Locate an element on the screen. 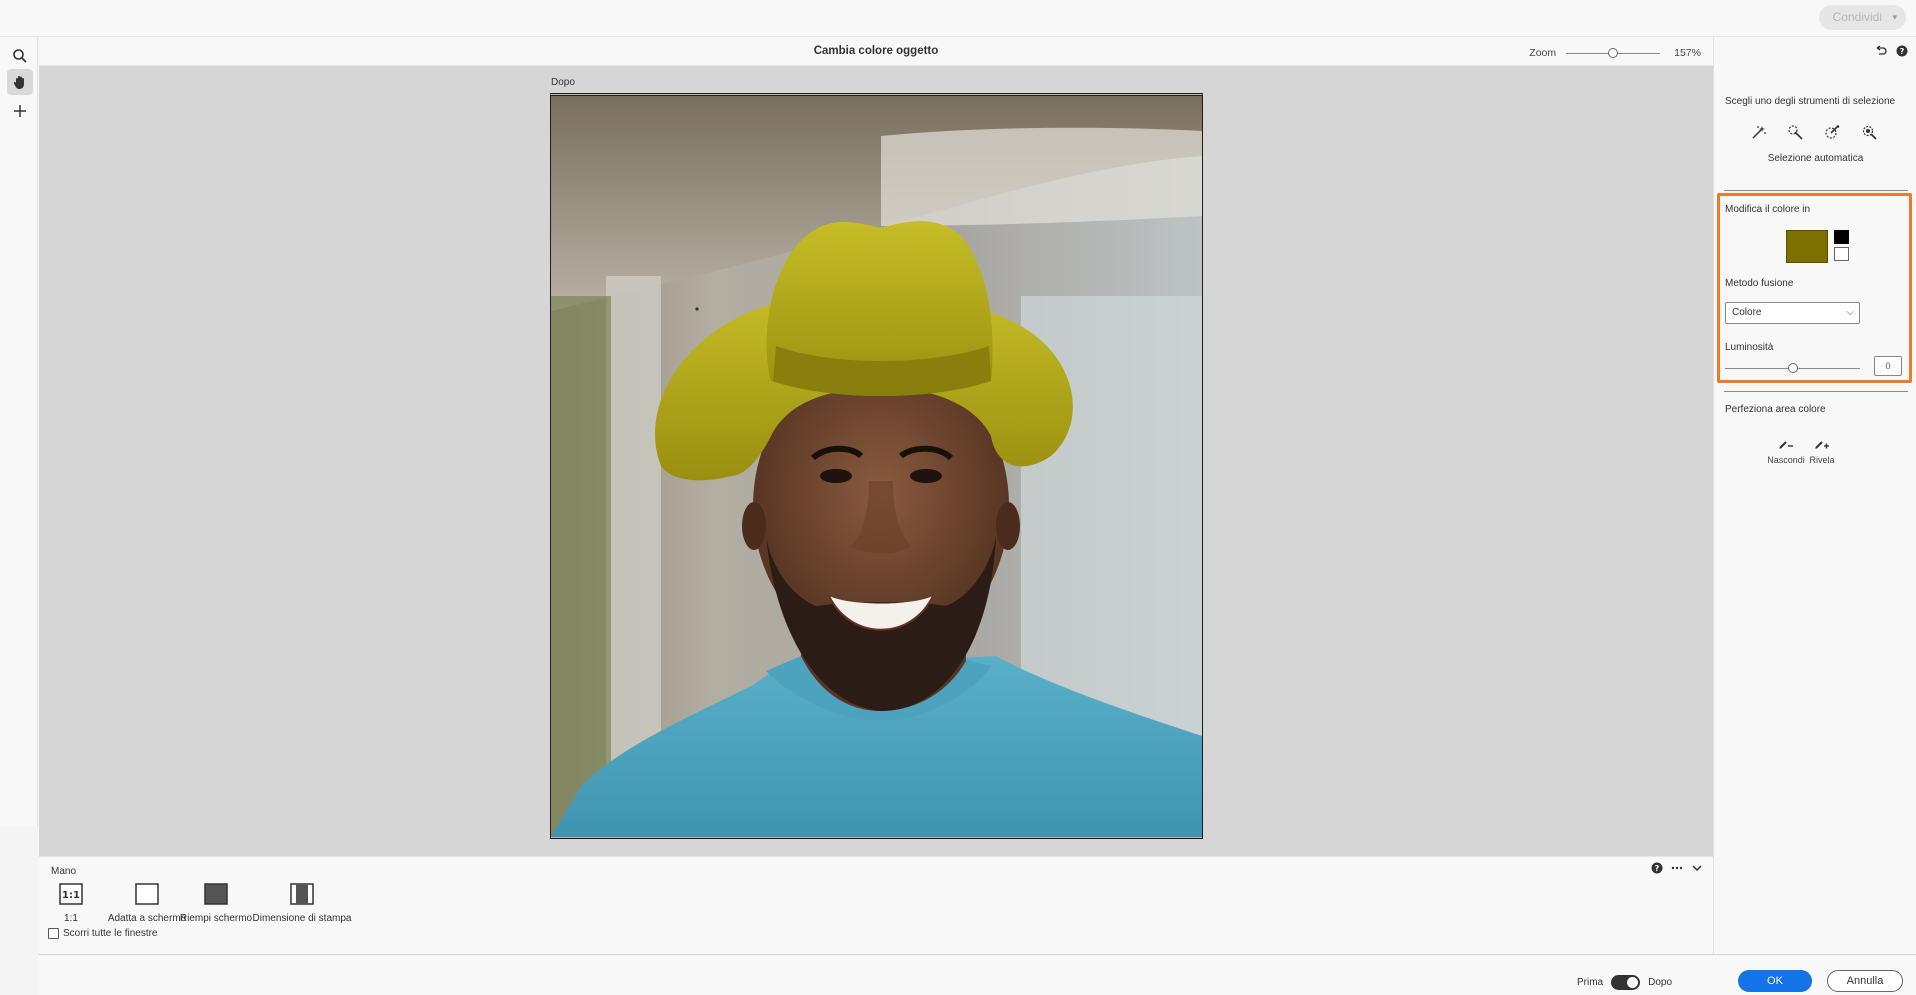  actual-size-icon: 1:1 is located at coordinates (71, 894).